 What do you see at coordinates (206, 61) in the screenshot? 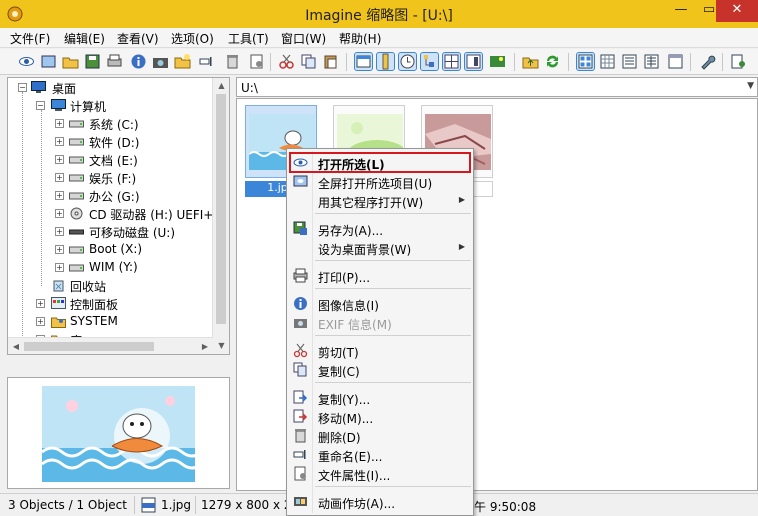
I see `rename-icon` at bounding box center [206, 61].